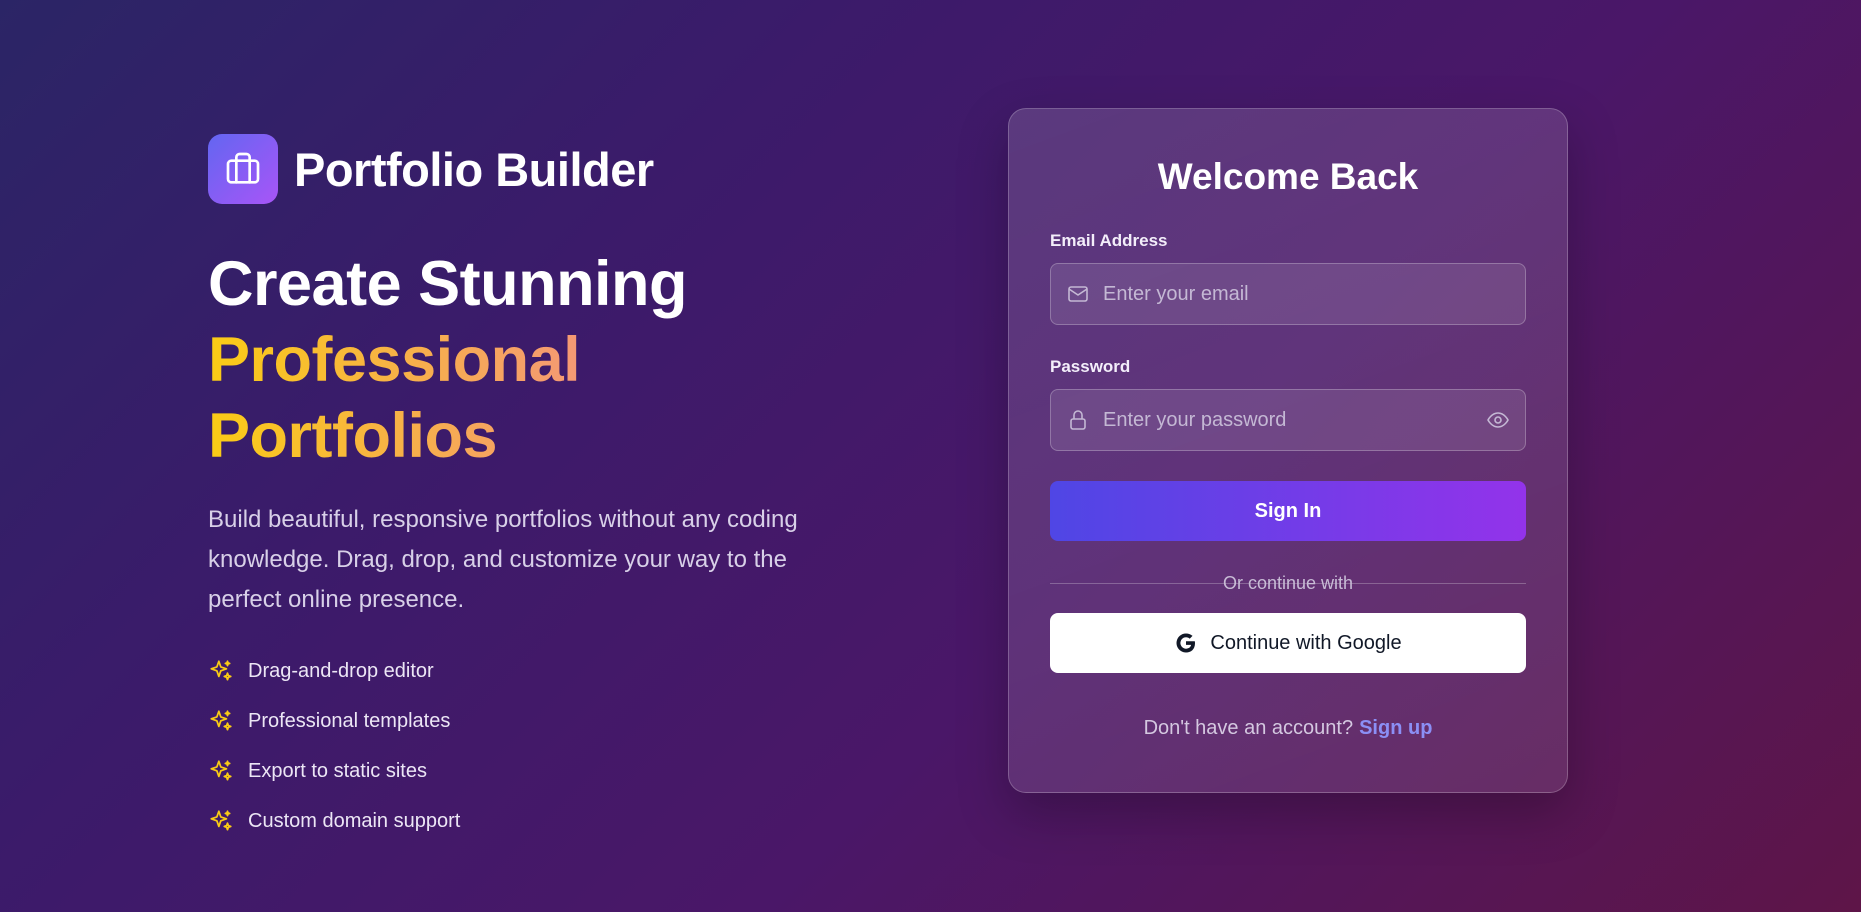 The height and width of the screenshot is (912, 1861). What do you see at coordinates (337, 770) in the screenshot?
I see `feature-label: Export to static sites` at bounding box center [337, 770].